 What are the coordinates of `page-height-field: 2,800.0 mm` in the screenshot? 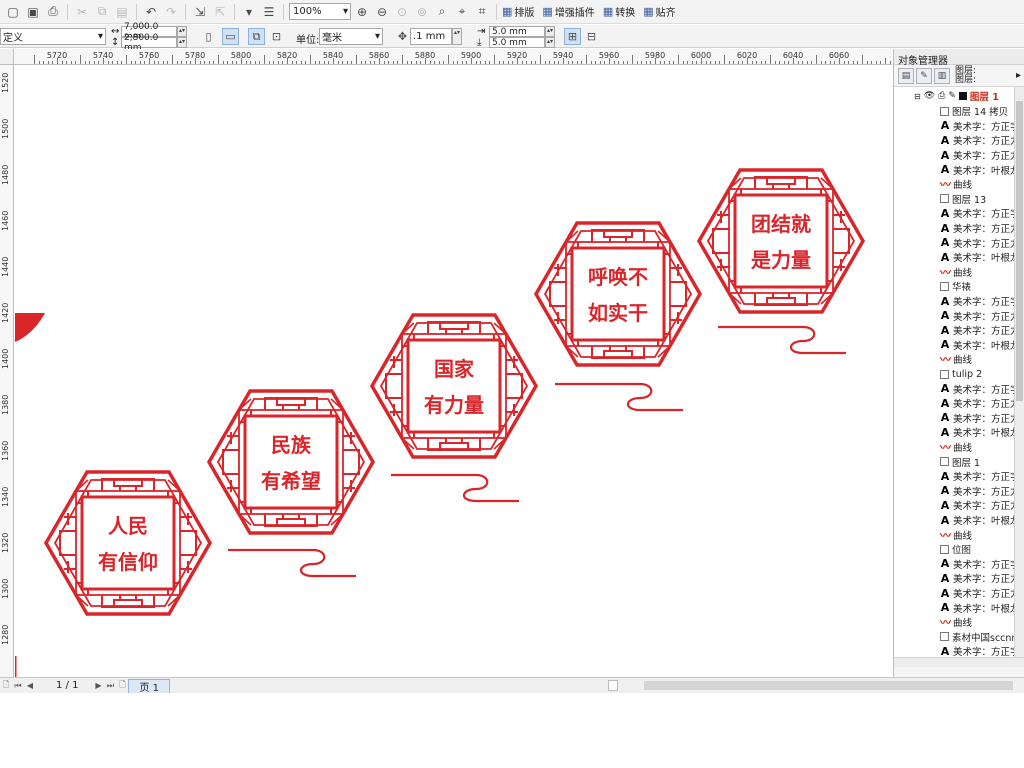 It's located at (149, 43).